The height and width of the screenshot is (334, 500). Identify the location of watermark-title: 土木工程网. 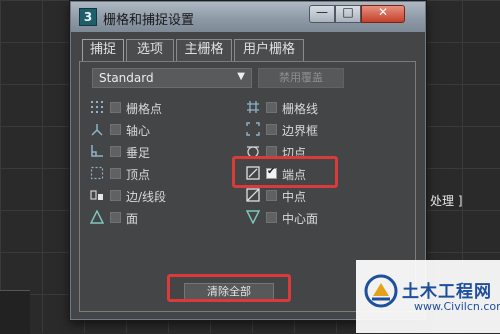
(447, 292).